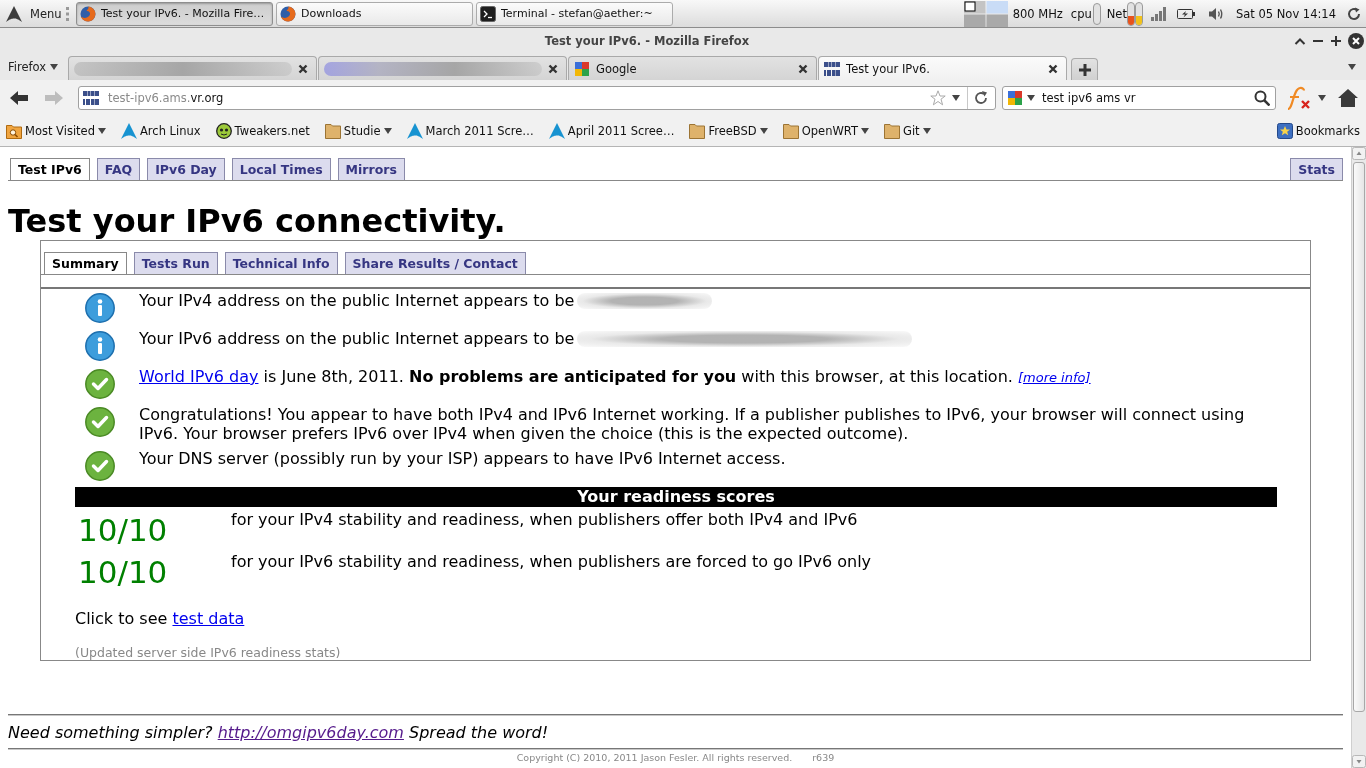 The width and height of the screenshot is (1366, 768). What do you see at coordinates (1284, 131) in the screenshot?
I see `bookmarks-icon` at bounding box center [1284, 131].